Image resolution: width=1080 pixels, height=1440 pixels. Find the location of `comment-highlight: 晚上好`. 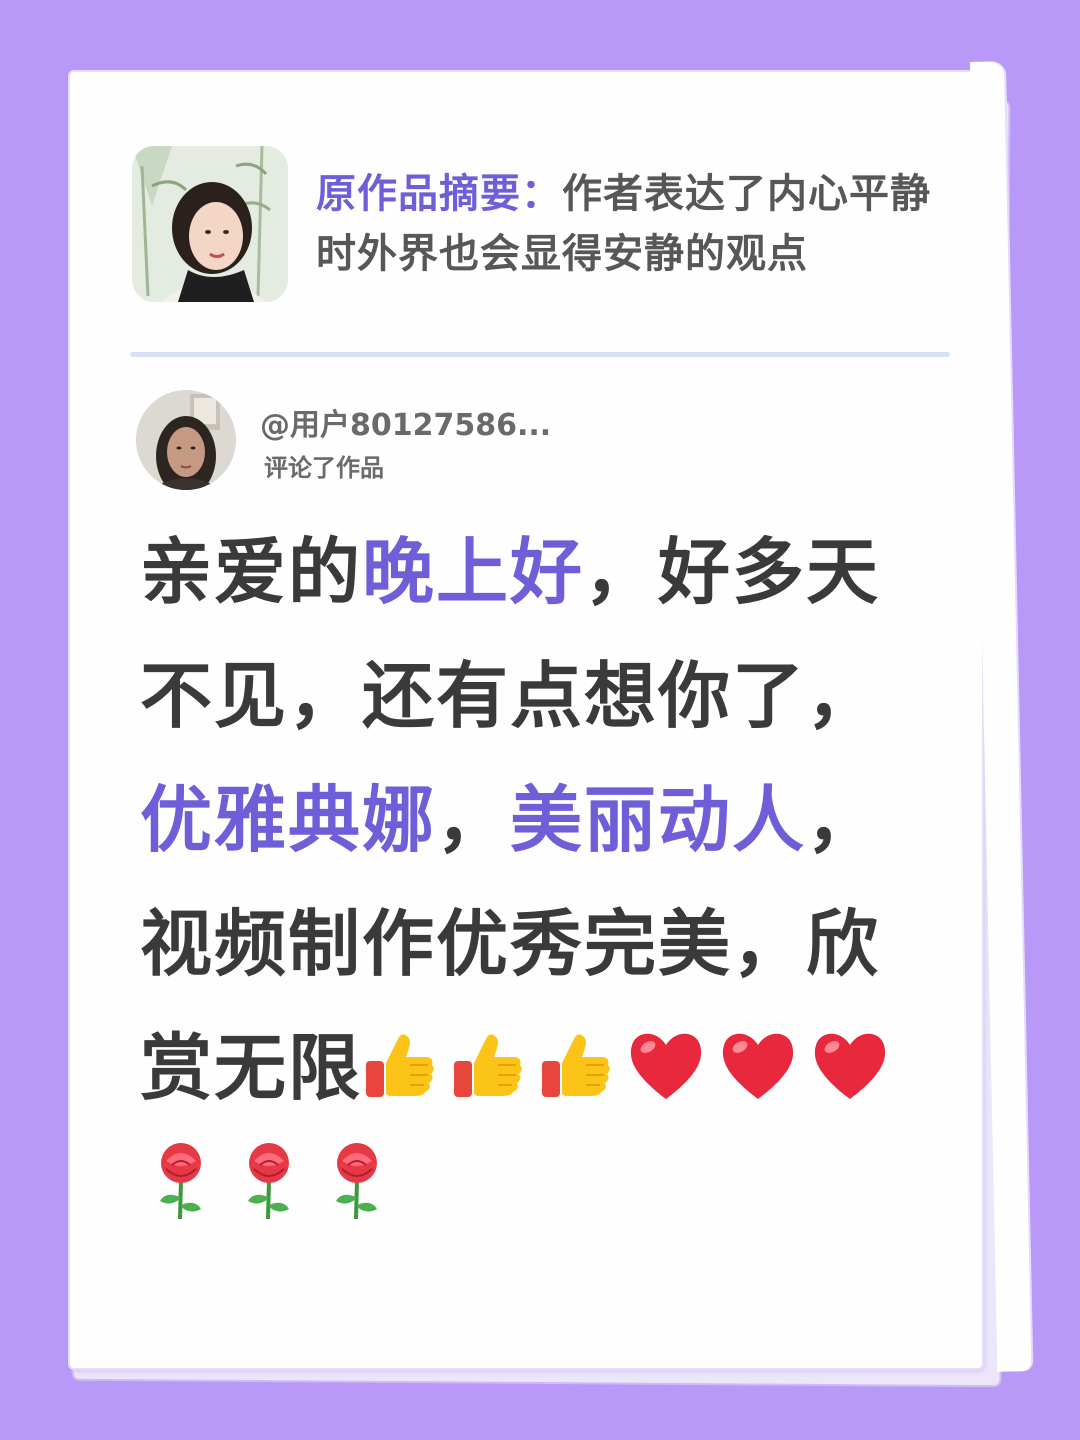

comment-highlight: 晚上好 is located at coordinates (473, 572).